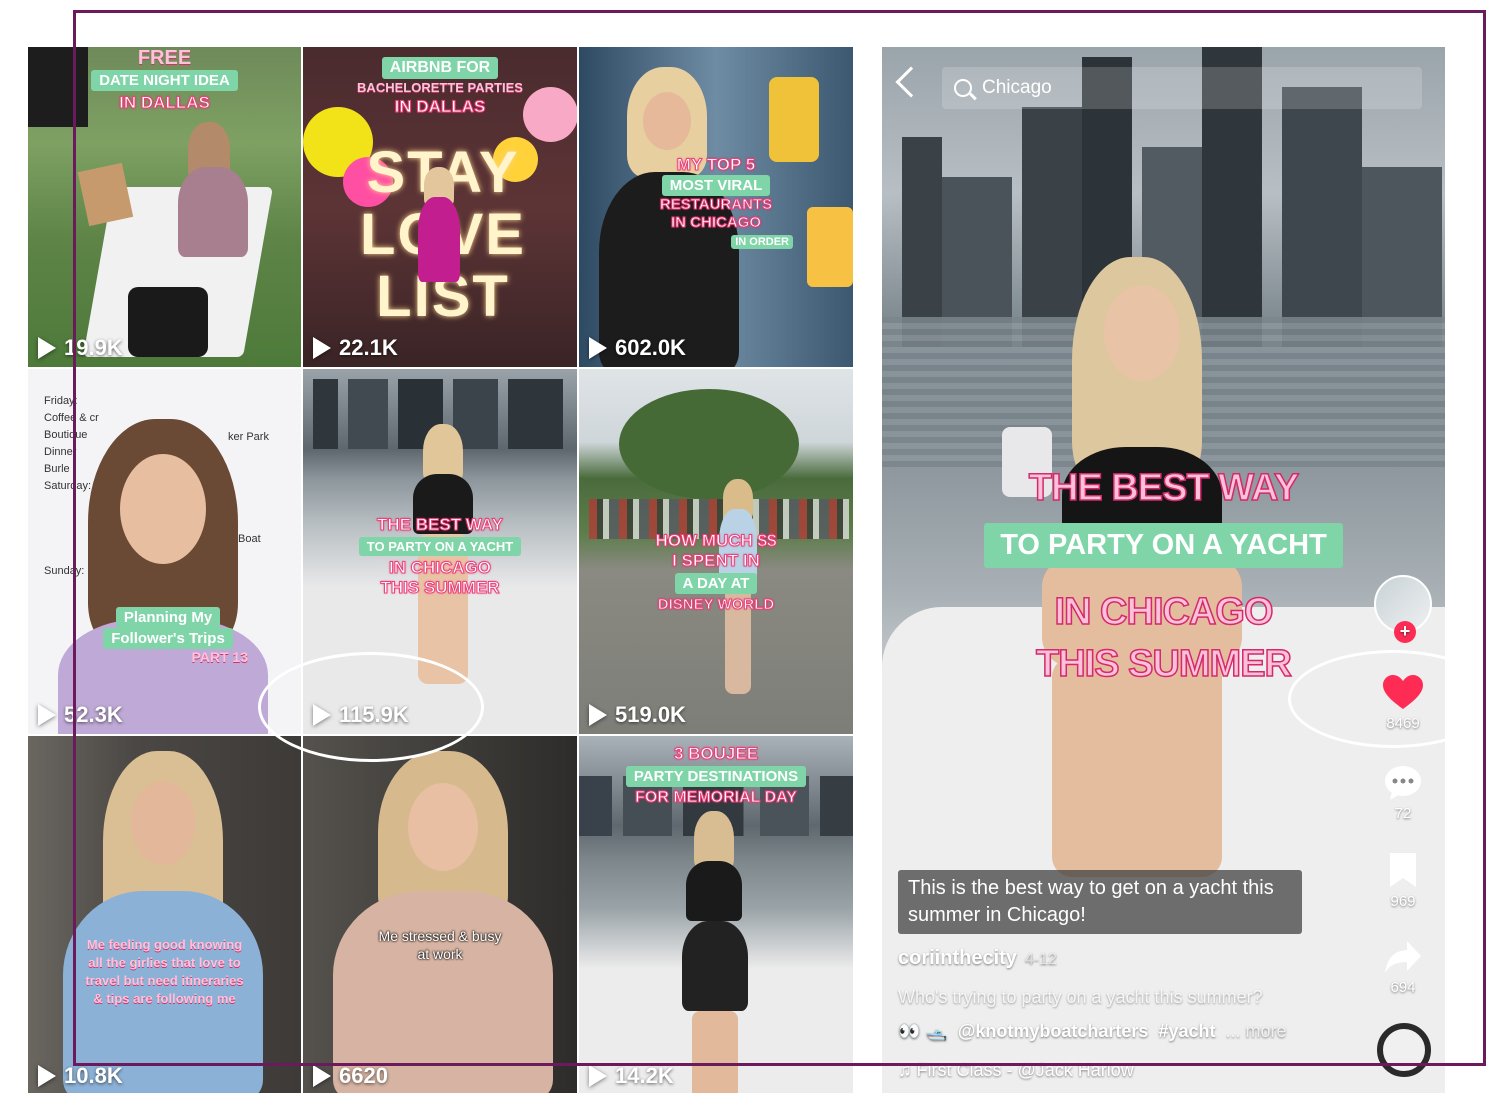  I want to click on post-date: 4-12, so click(1040, 959).